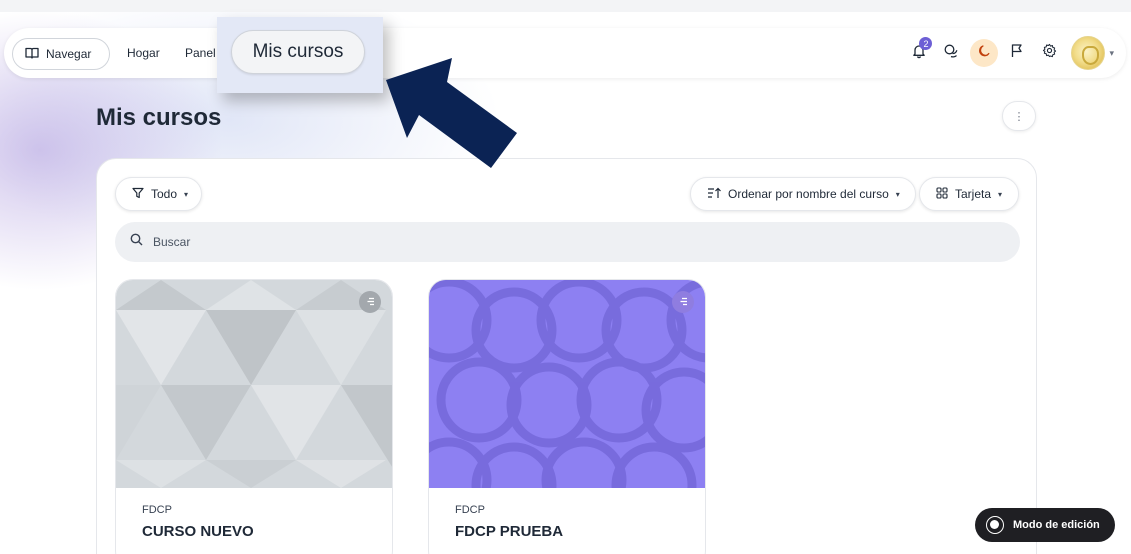 The image size is (1131, 554). What do you see at coordinates (138, 194) in the screenshot?
I see `filter-icon` at bounding box center [138, 194].